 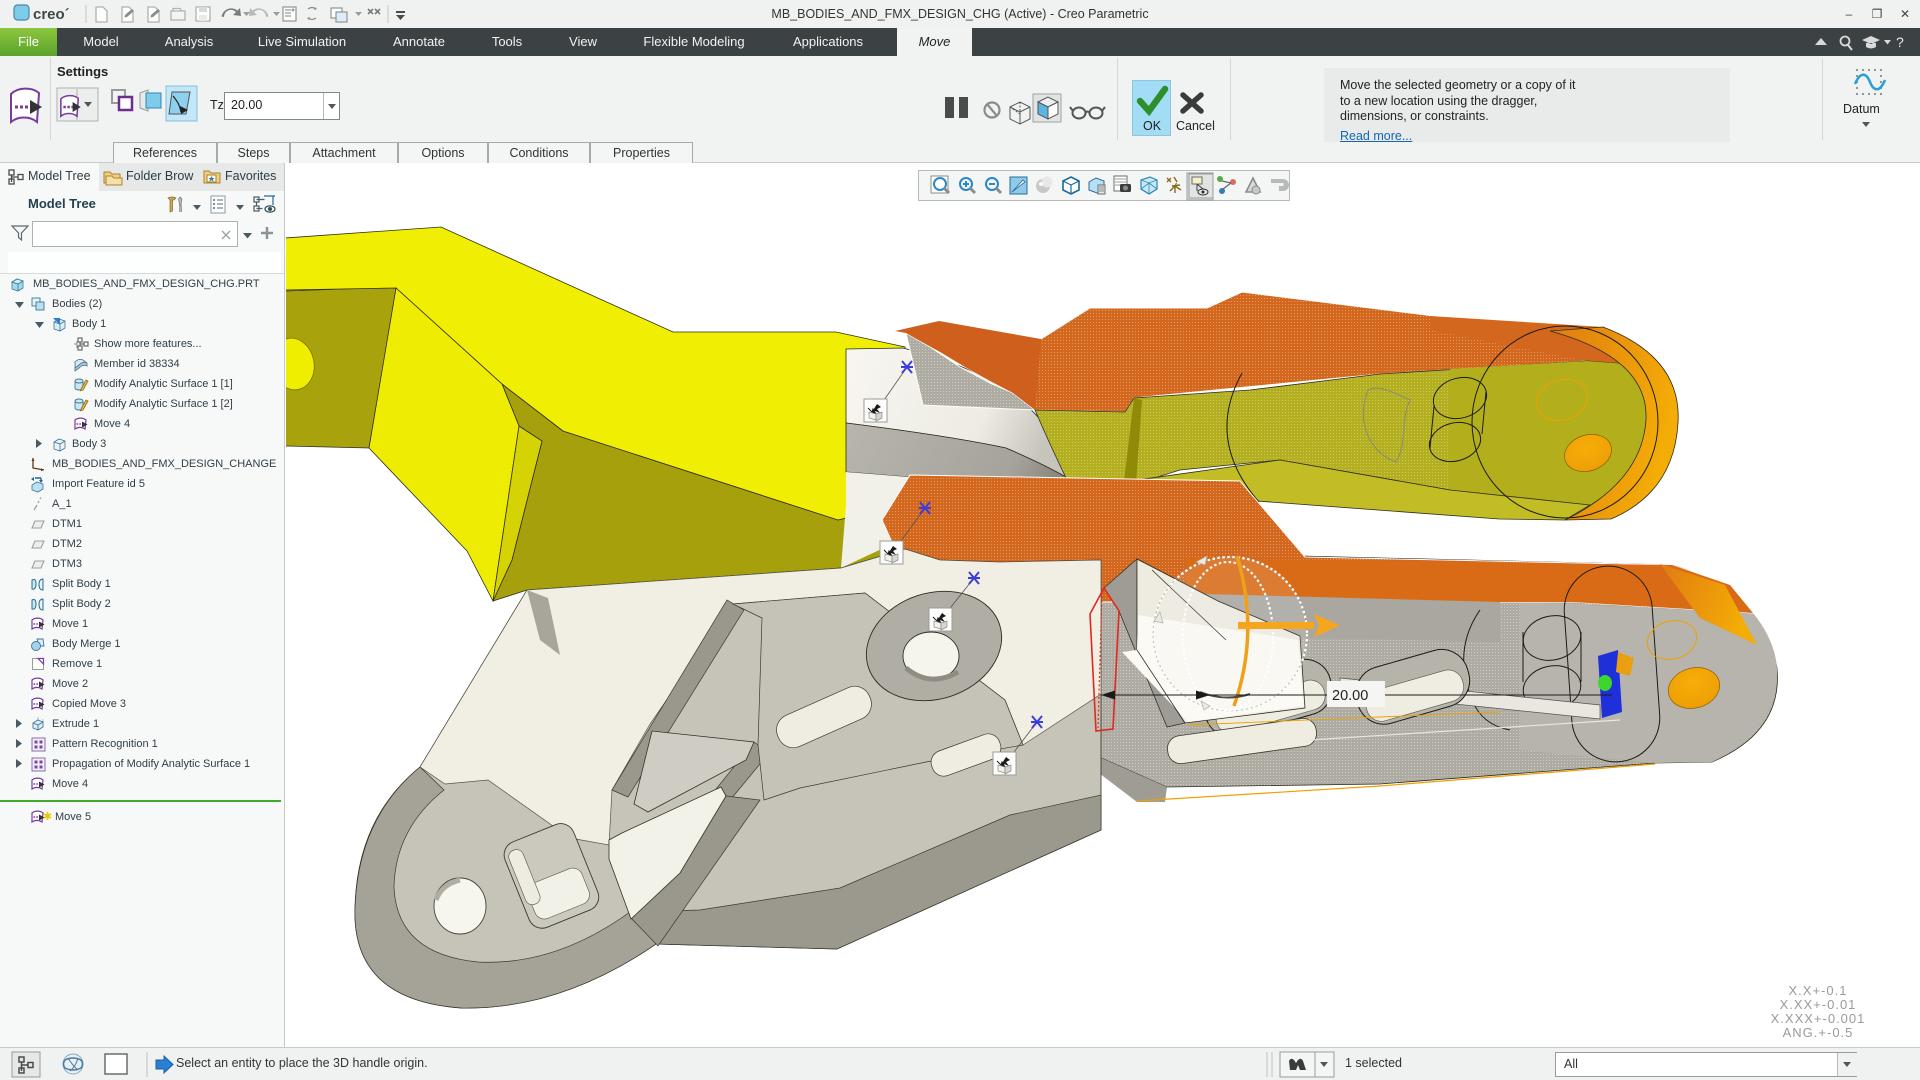 What do you see at coordinates (1818, 1004) in the screenshot?
I see `svg-text: X.XX+-0.01` at bounding box center [1818, 1004].